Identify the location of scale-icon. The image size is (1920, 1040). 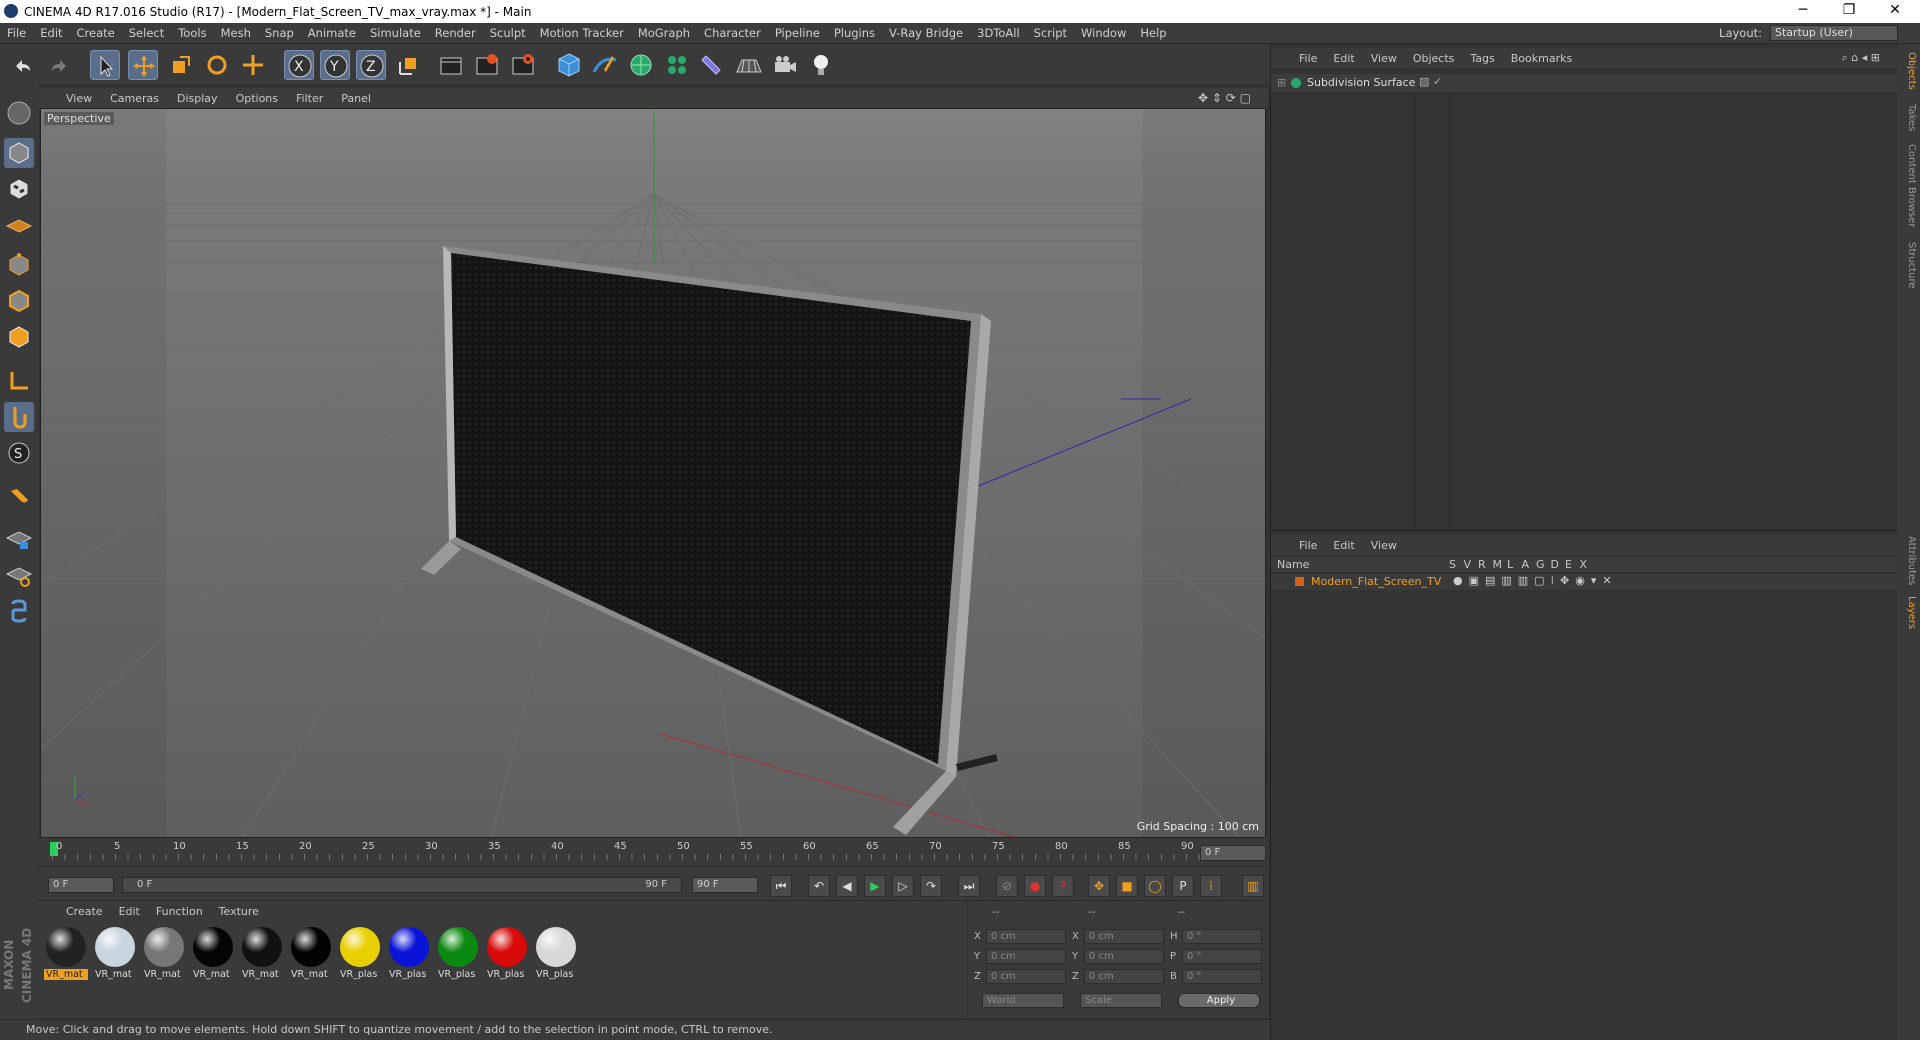
(181, 65).